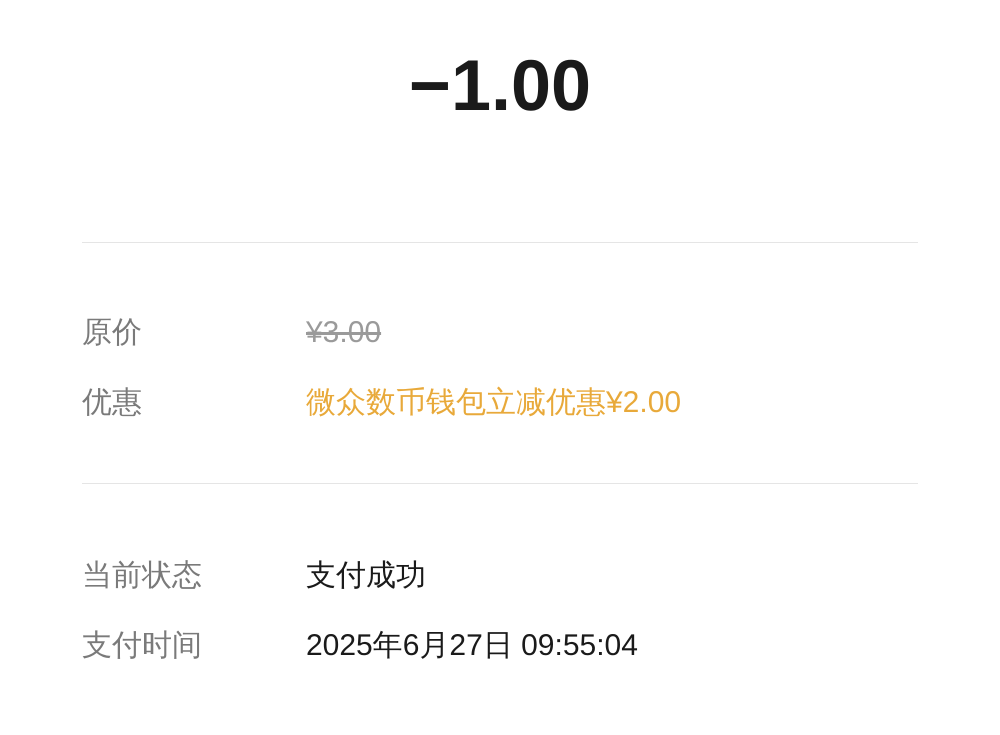 The width and height of the screenshot is (1000, 735). I want to click on row-label: 优惠, so click(112, 403).